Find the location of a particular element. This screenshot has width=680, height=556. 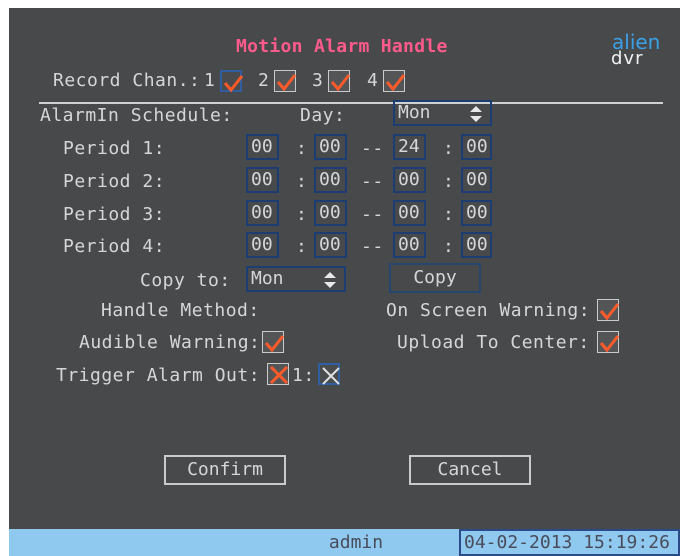

brand-logo: alien dvr is located at coordinates (635, 52).